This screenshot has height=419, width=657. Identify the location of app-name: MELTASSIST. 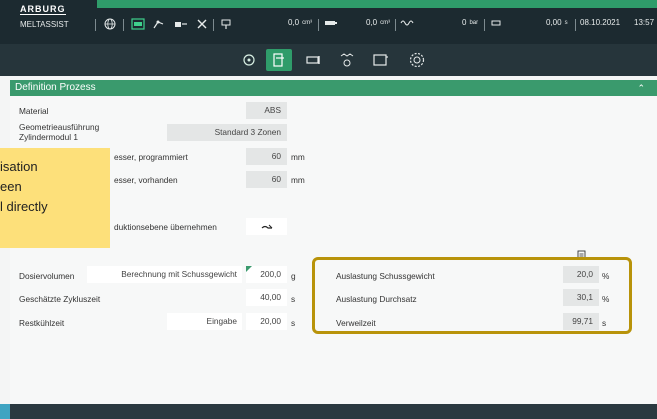
(44, 24).